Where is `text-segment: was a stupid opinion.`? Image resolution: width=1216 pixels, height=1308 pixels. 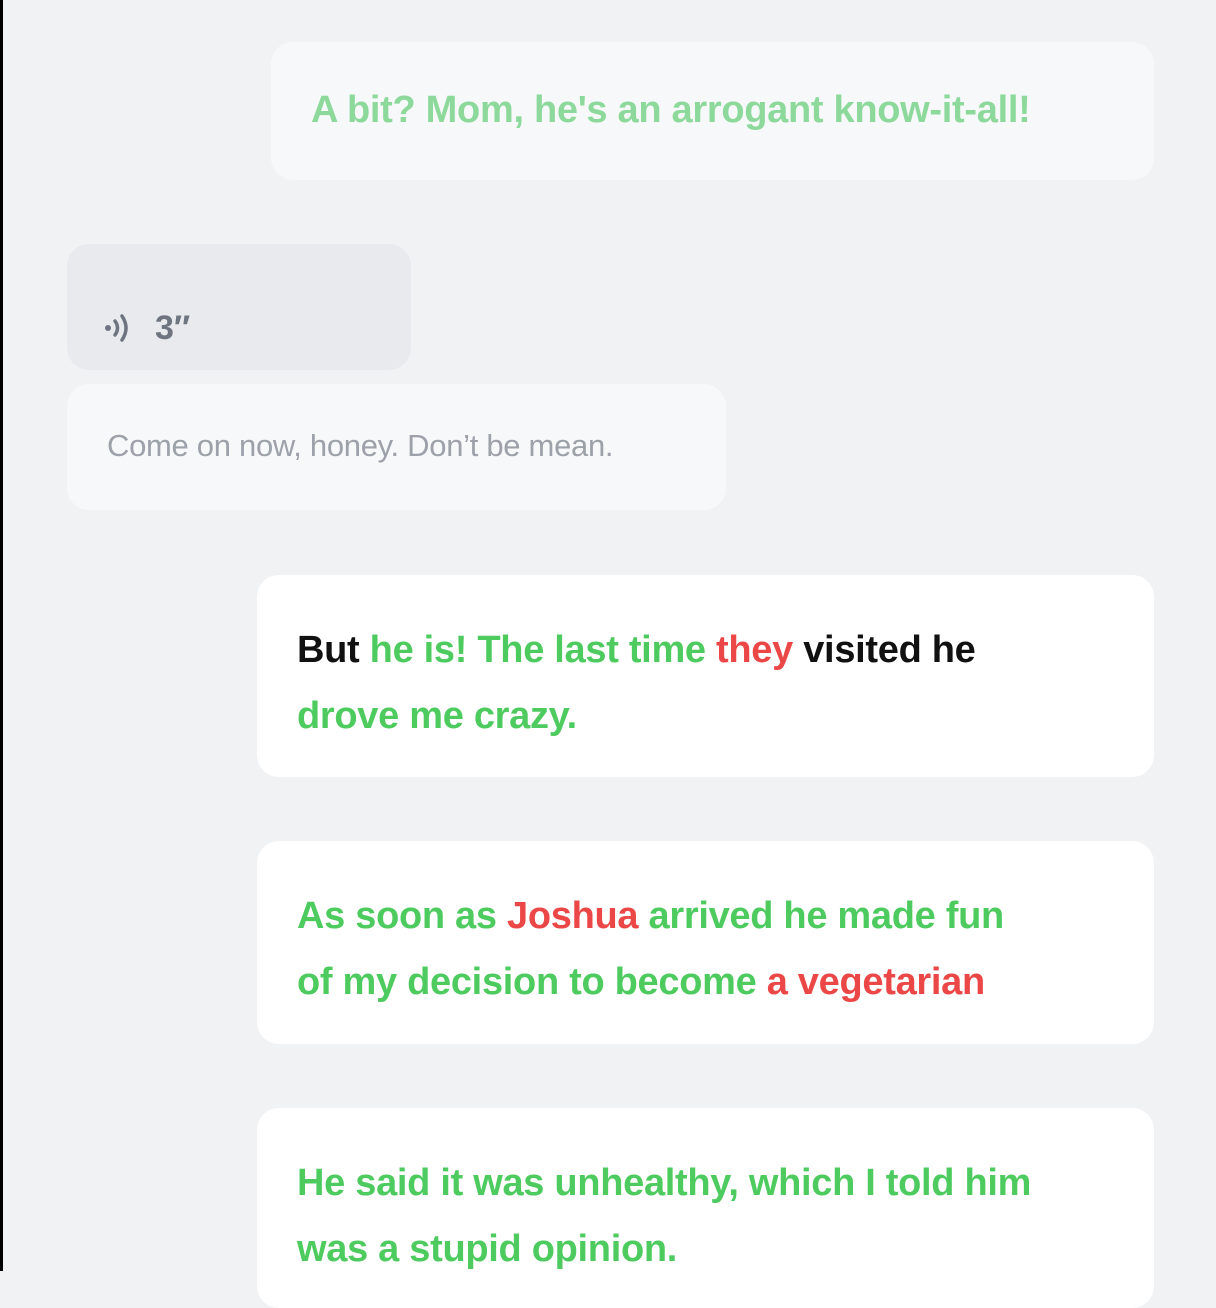
text-segment: was a stupid opinion. is located at coordinates (487, 1249).